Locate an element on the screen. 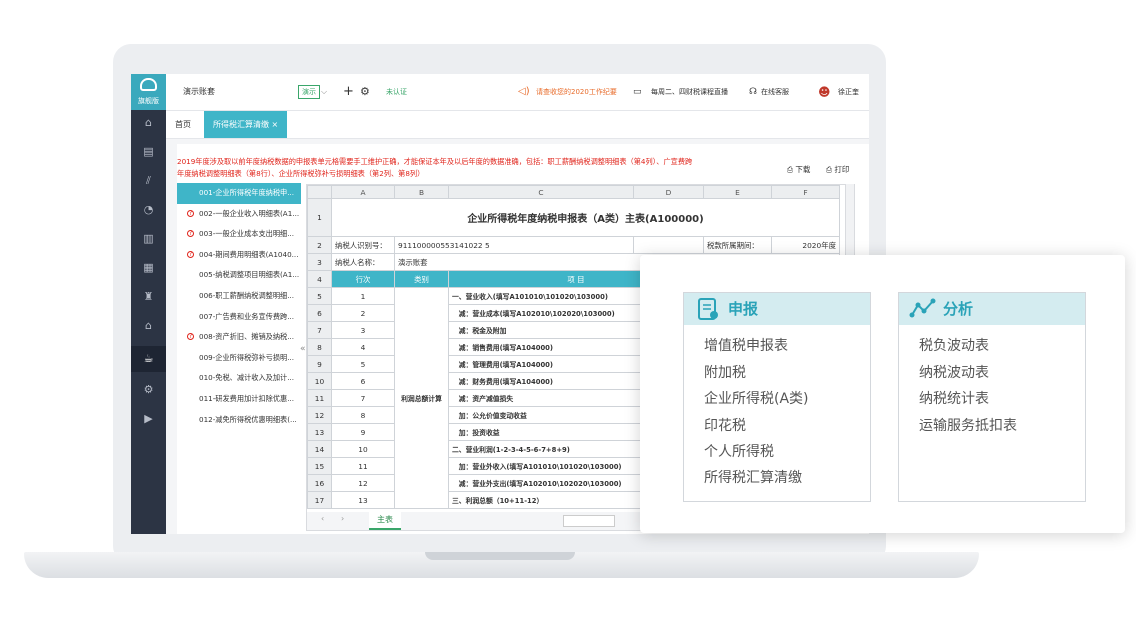  row-seq: 2 is located at coordinates (363, 313).